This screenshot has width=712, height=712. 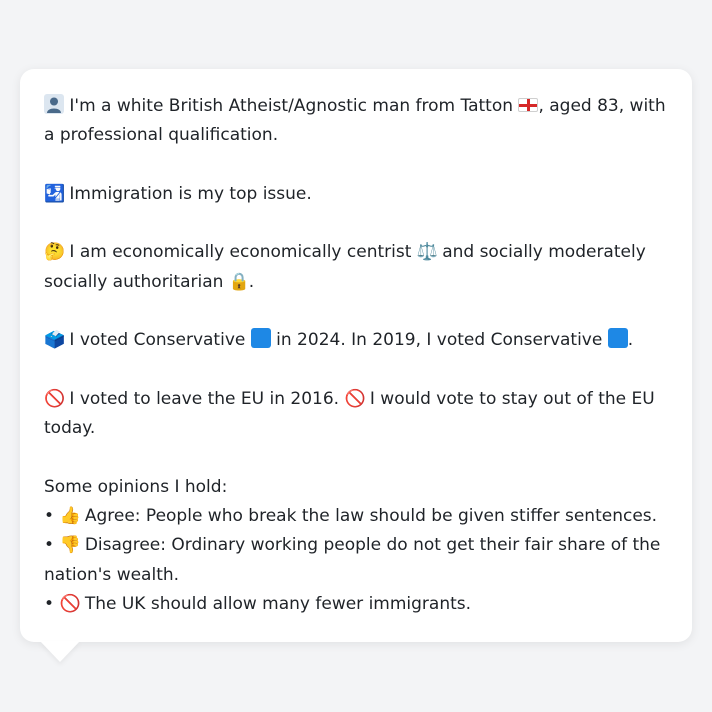 I want to click on thumbs-down-icon: 👎, so click(x=70, y=545).